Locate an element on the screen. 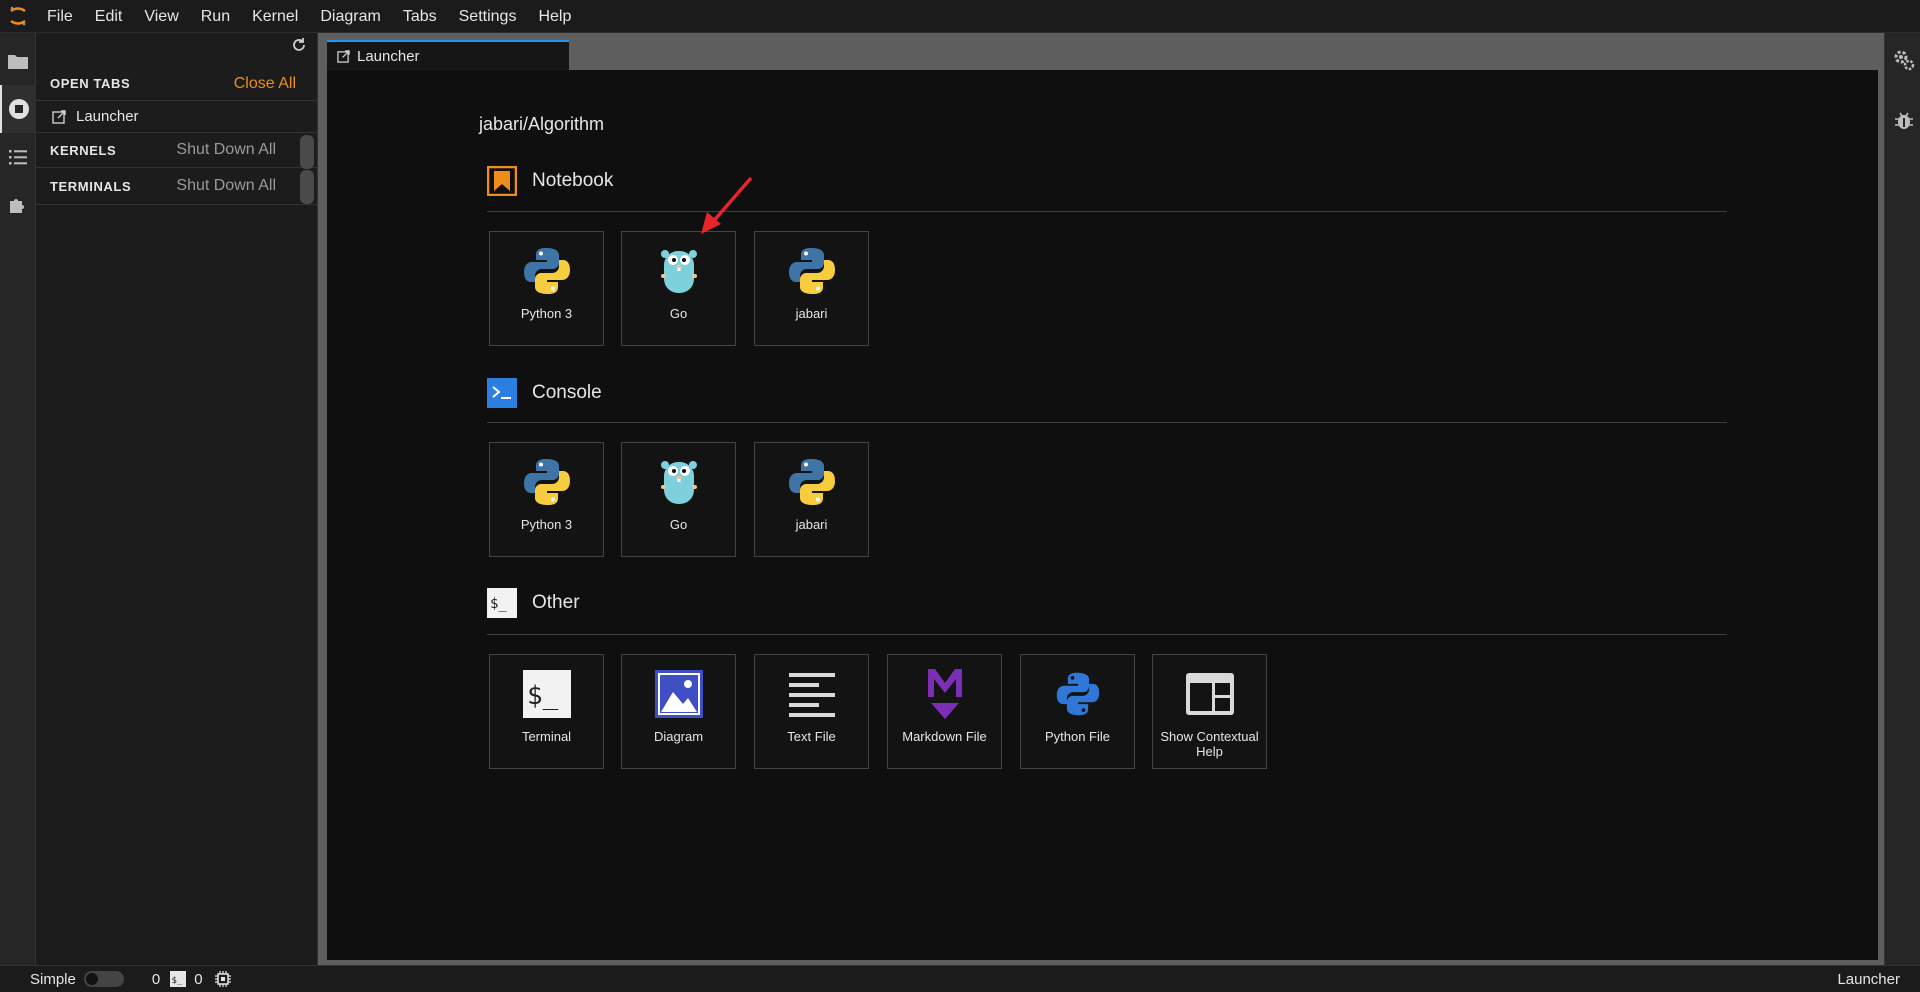 The height and width of the screenshot is (992, 1920). open-tabs-title: OPEN TABS is located at coordinates (90, 83).